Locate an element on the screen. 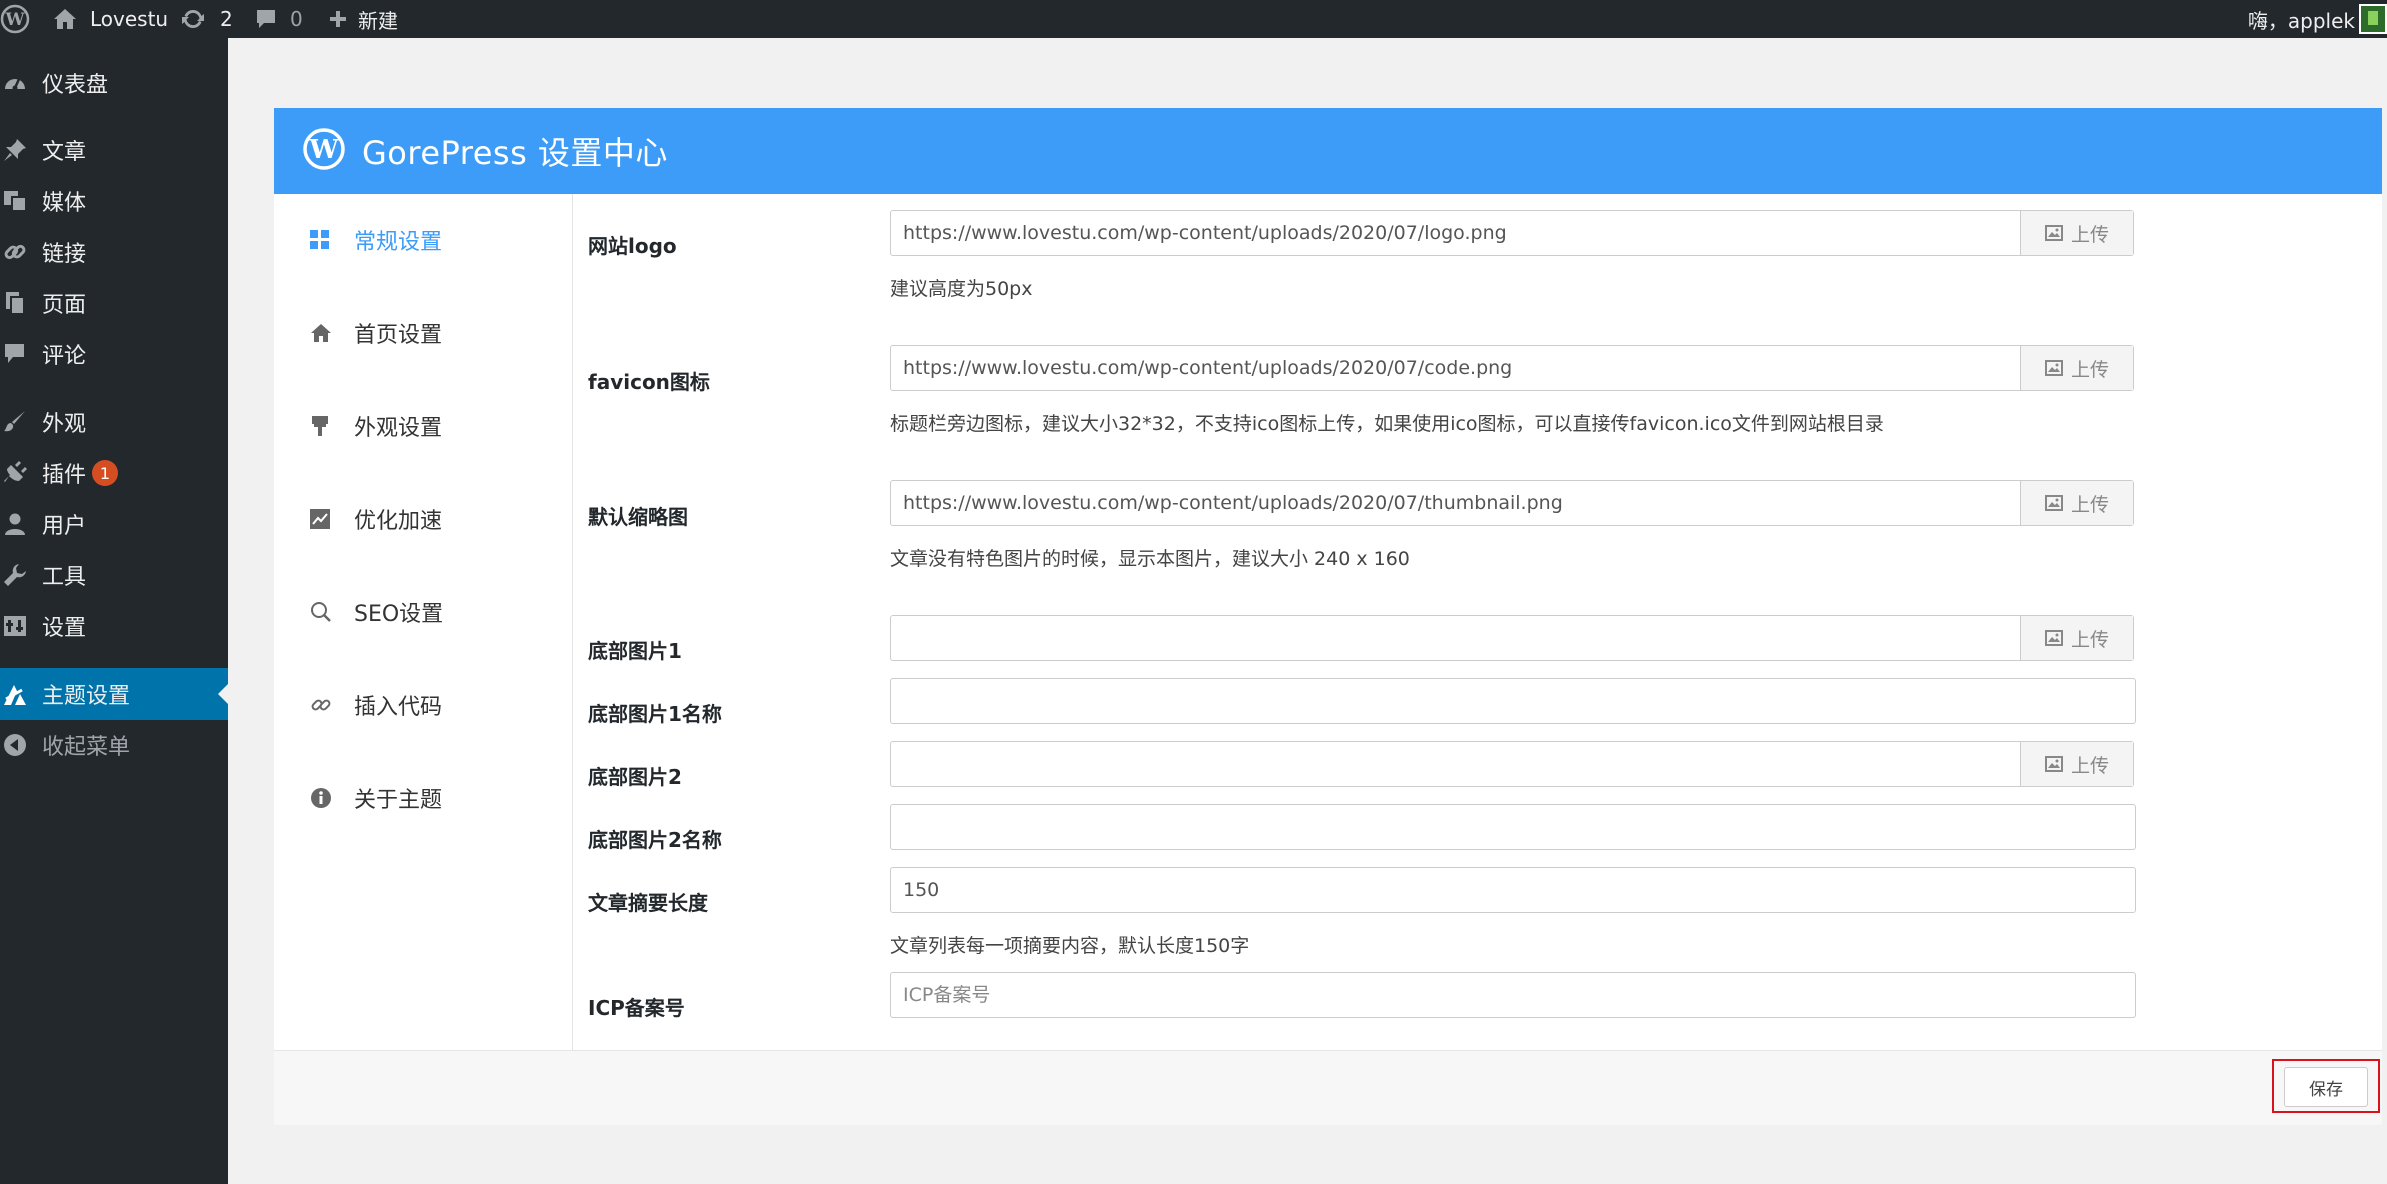 This screenshot has width=2387, height=1184. search-icon is located at coordinates (325, 612).